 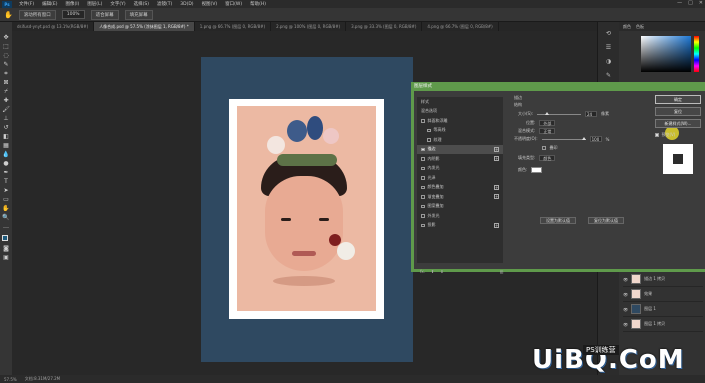 I want to click on style-item-inner-glow: 内发光, so click(x=460, y=169).